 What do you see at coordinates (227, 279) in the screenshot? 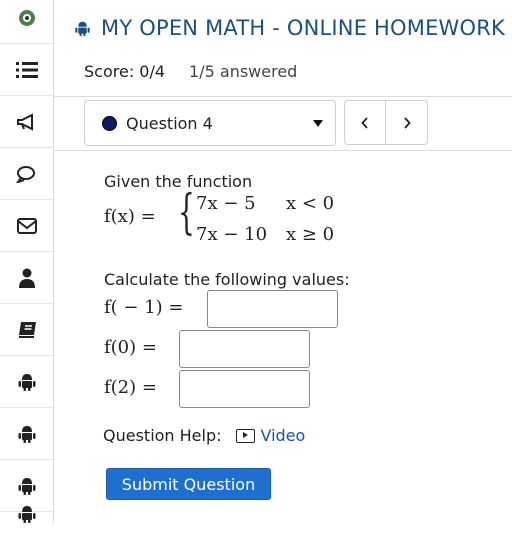
I see `question-prompt: Calculate the following values:` at bounding box center [227, 279].